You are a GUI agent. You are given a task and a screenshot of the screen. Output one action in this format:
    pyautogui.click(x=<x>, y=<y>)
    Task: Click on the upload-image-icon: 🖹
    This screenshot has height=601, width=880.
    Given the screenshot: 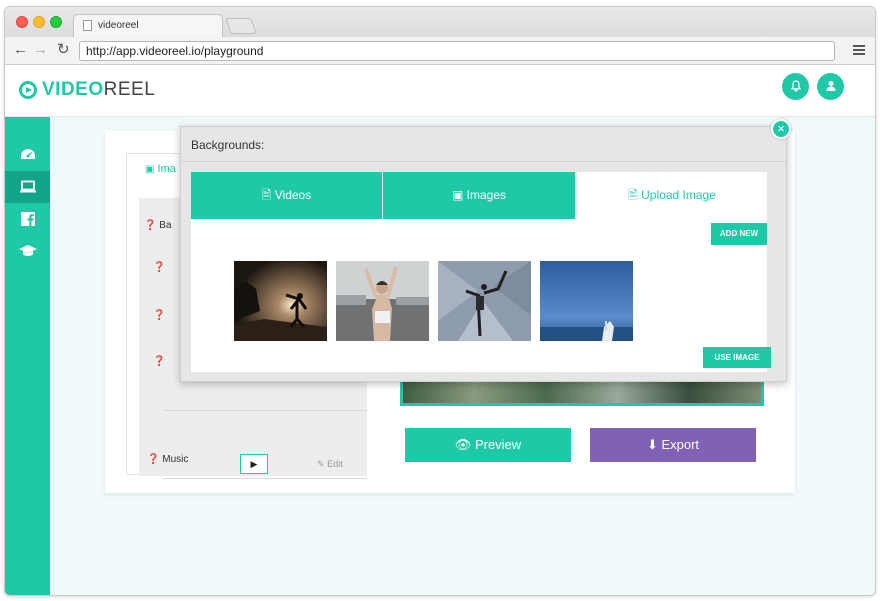 What is the action you would take?
    pyautogui.click(x=633, y=195)
    